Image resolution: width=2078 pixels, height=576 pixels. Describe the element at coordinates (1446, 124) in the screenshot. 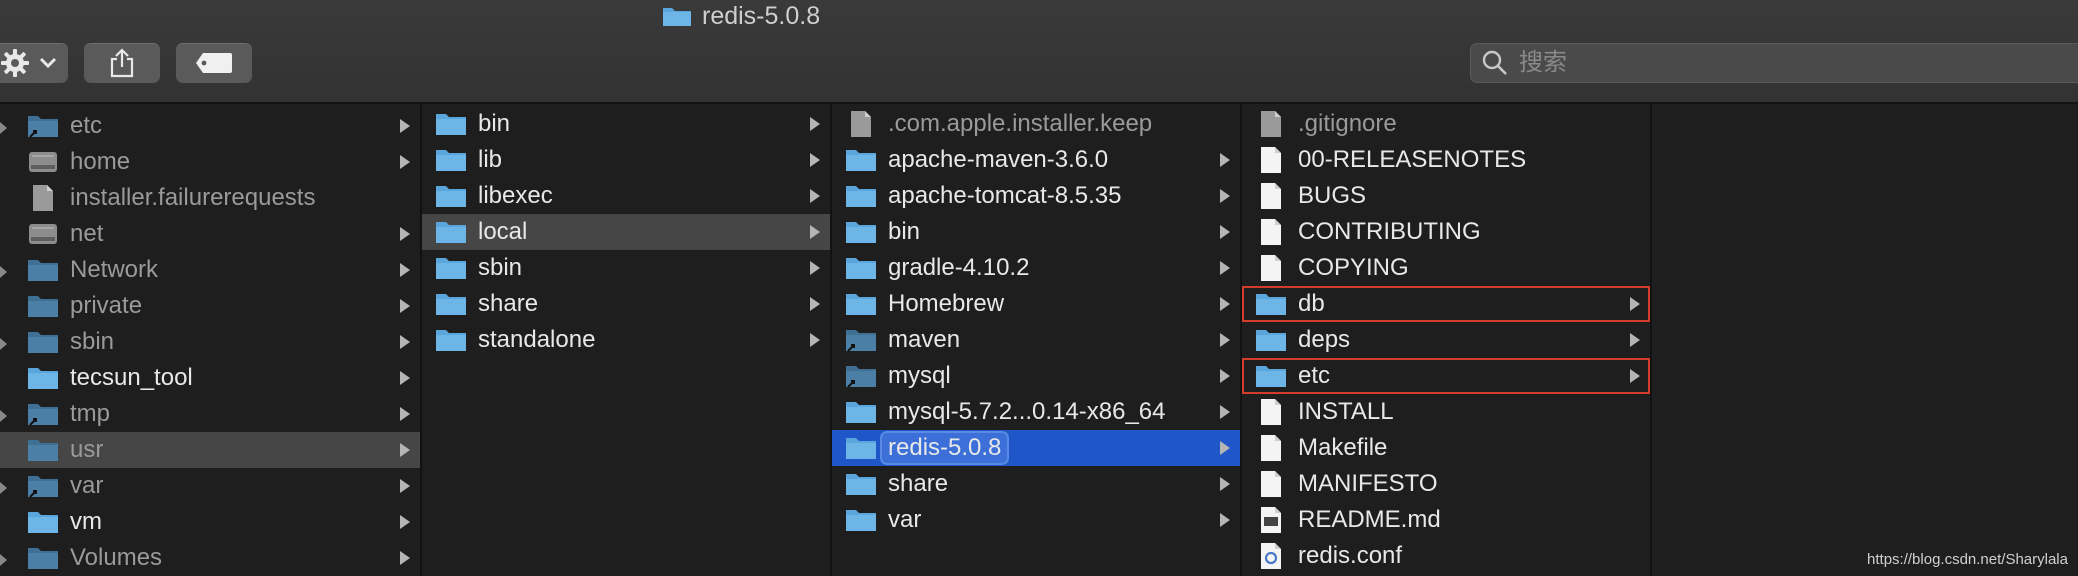

I see `list-item: .gitignore` at that location.